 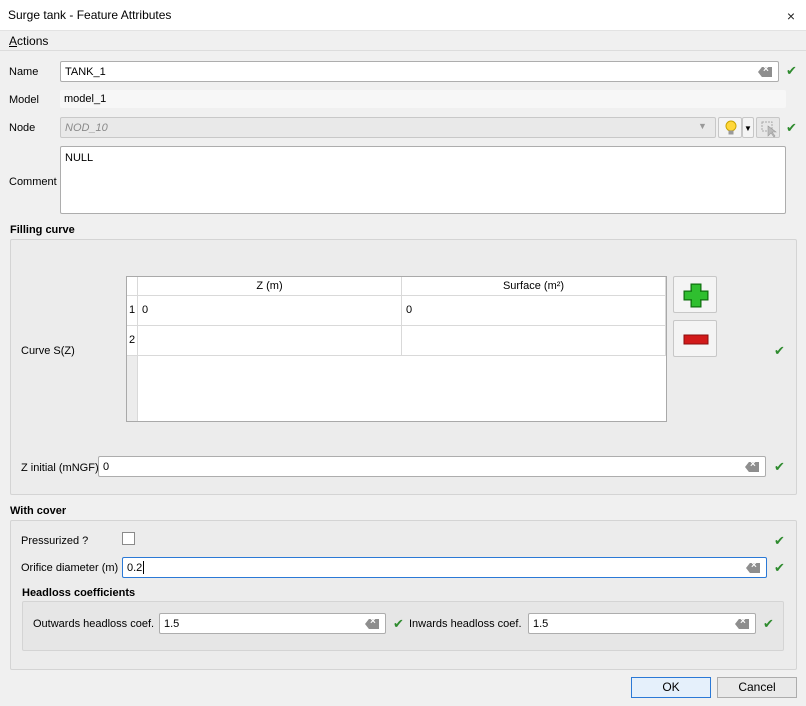 What do you see at coordinates (465, 624) in the screenshot?
I see `inwards-label: Inwards headloss coef.` at bounding box center [465, 624].